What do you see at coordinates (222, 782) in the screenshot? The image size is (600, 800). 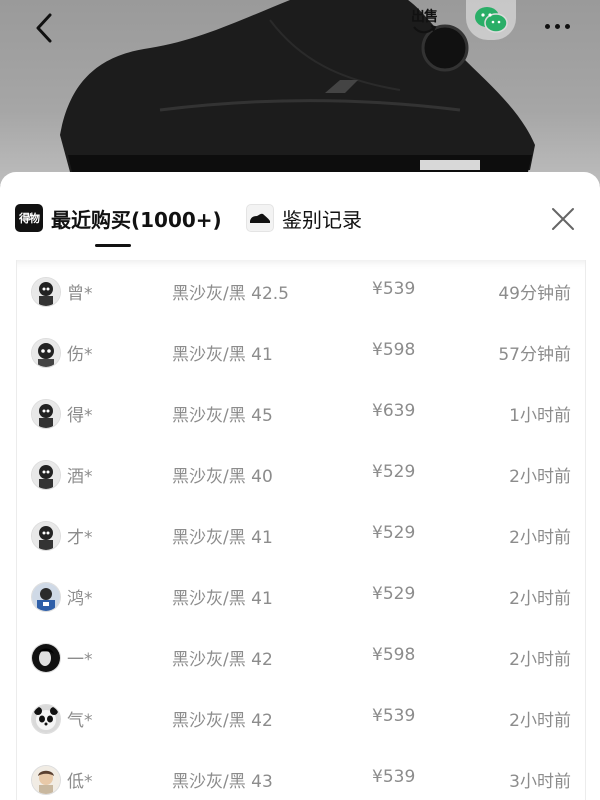 I see `item-spec: 黑沙灰/黑 43` at bounding box center [222, 782].